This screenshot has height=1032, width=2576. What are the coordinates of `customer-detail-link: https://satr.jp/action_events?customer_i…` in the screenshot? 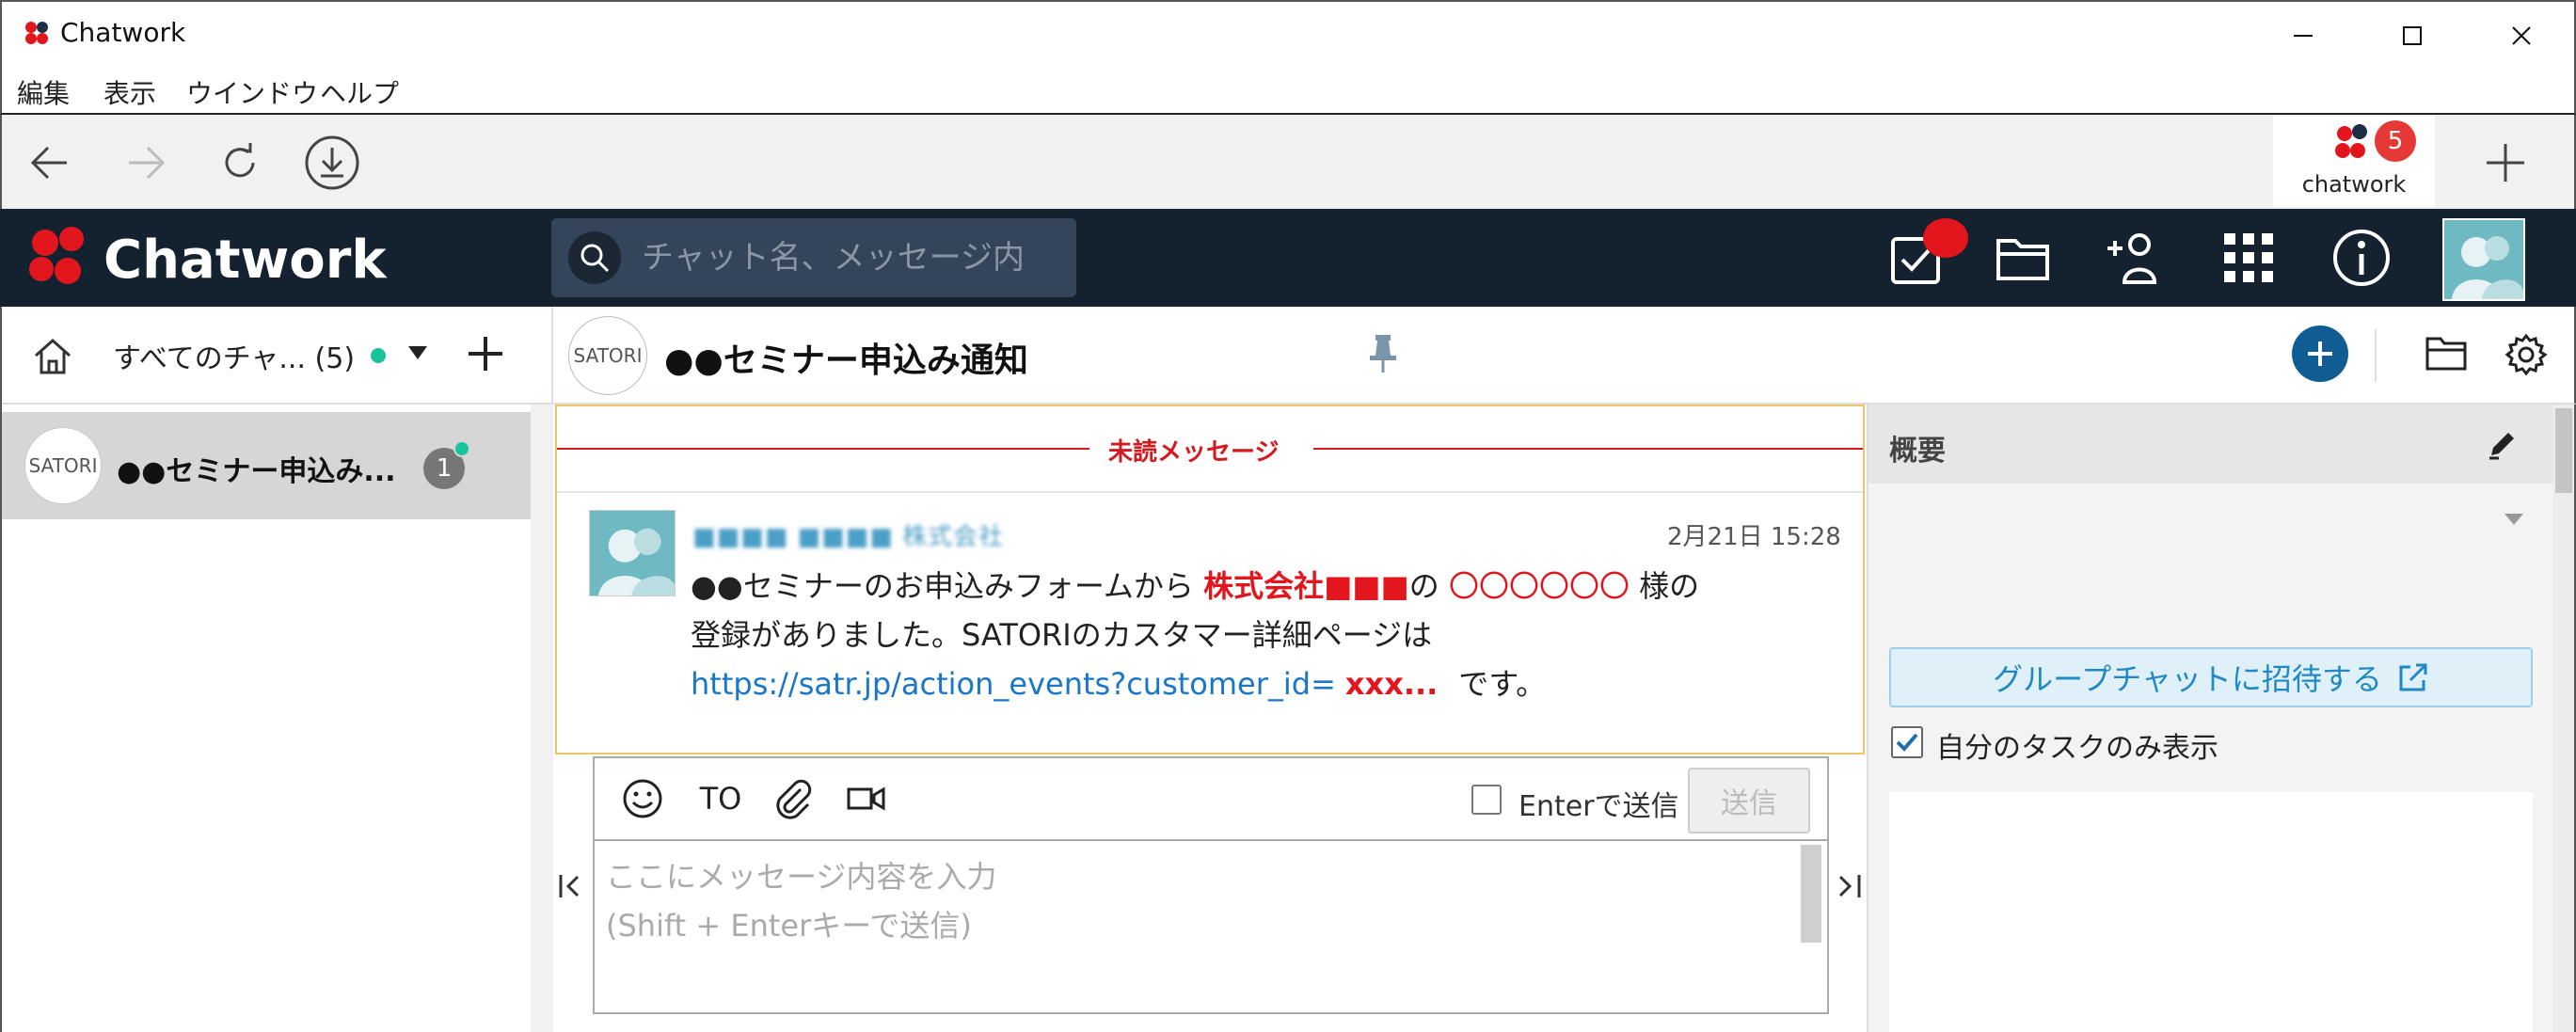 It's located at (1014, 684).